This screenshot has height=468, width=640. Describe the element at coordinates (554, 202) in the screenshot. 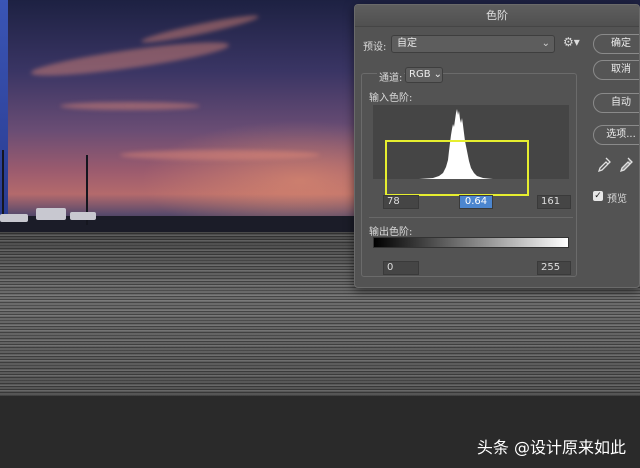

I see `input-white-field: 161` at that location.